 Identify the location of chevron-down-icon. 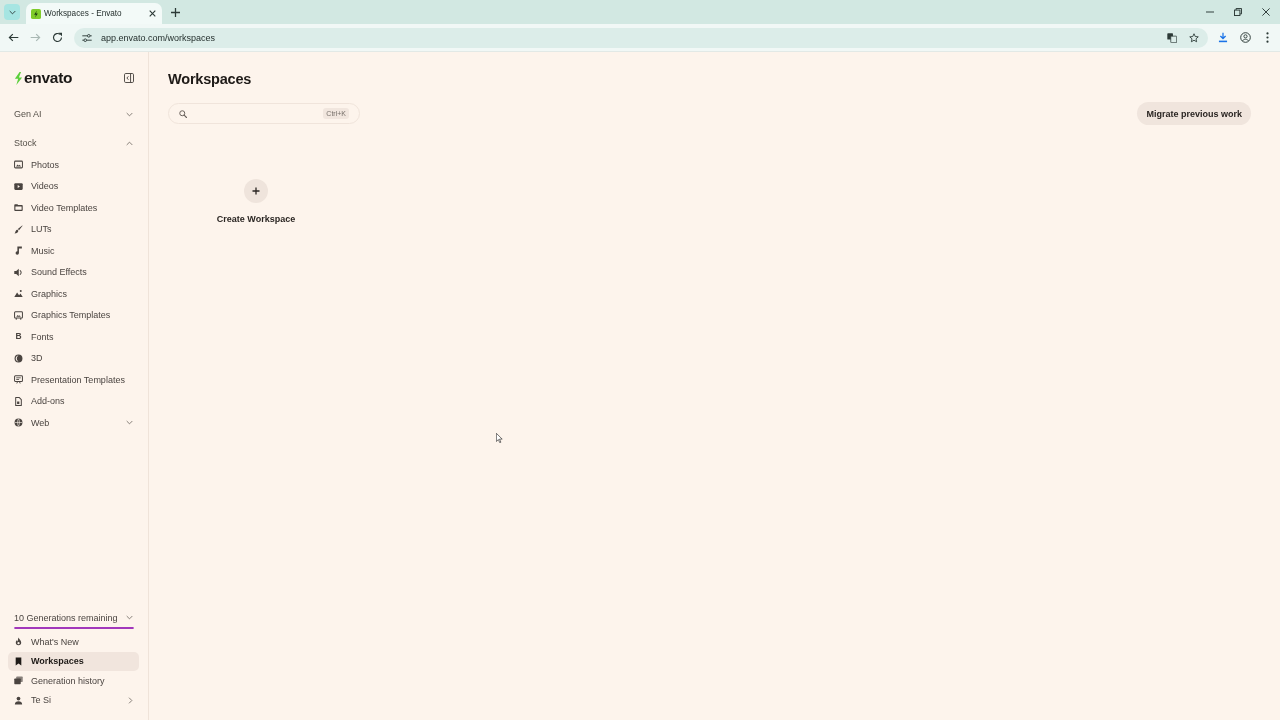
(12, 12).